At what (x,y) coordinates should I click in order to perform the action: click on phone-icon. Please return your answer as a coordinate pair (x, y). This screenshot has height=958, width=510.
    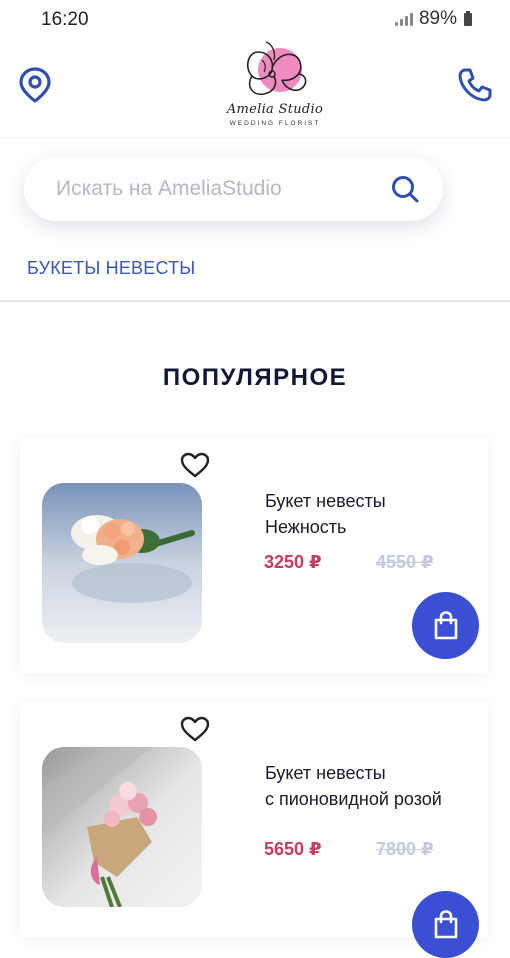
    Looking at the image, I should click on (475, 85).